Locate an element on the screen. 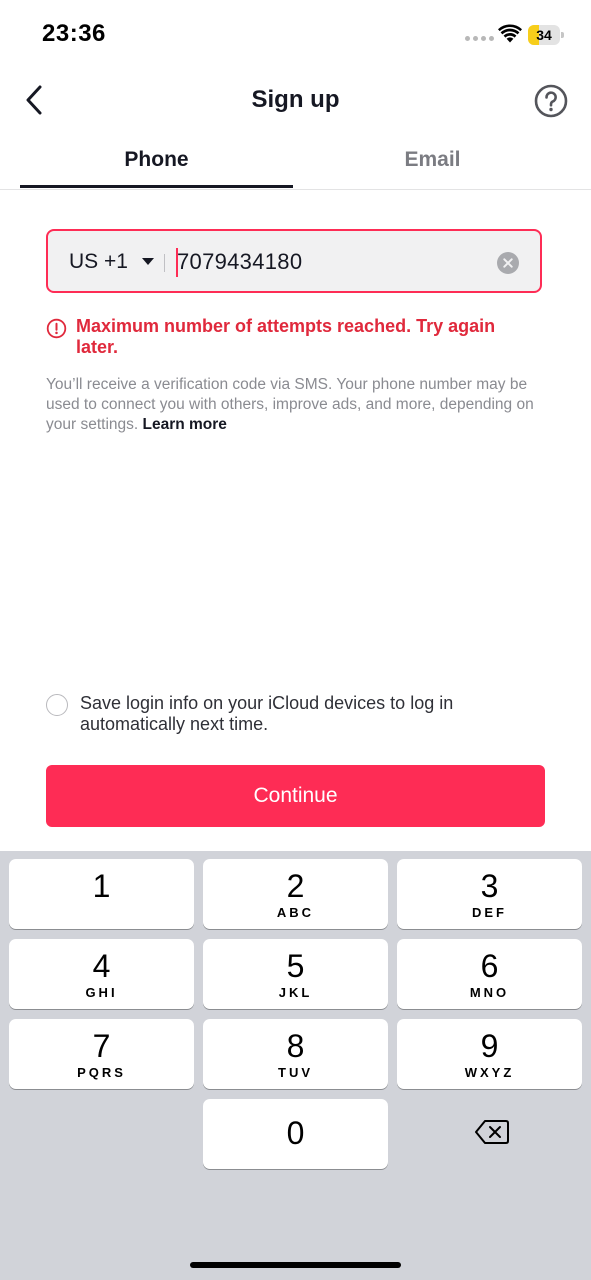 This screenshot has width=591, height=1280. battery-icon: 34 is located at coordinates (546, 35).